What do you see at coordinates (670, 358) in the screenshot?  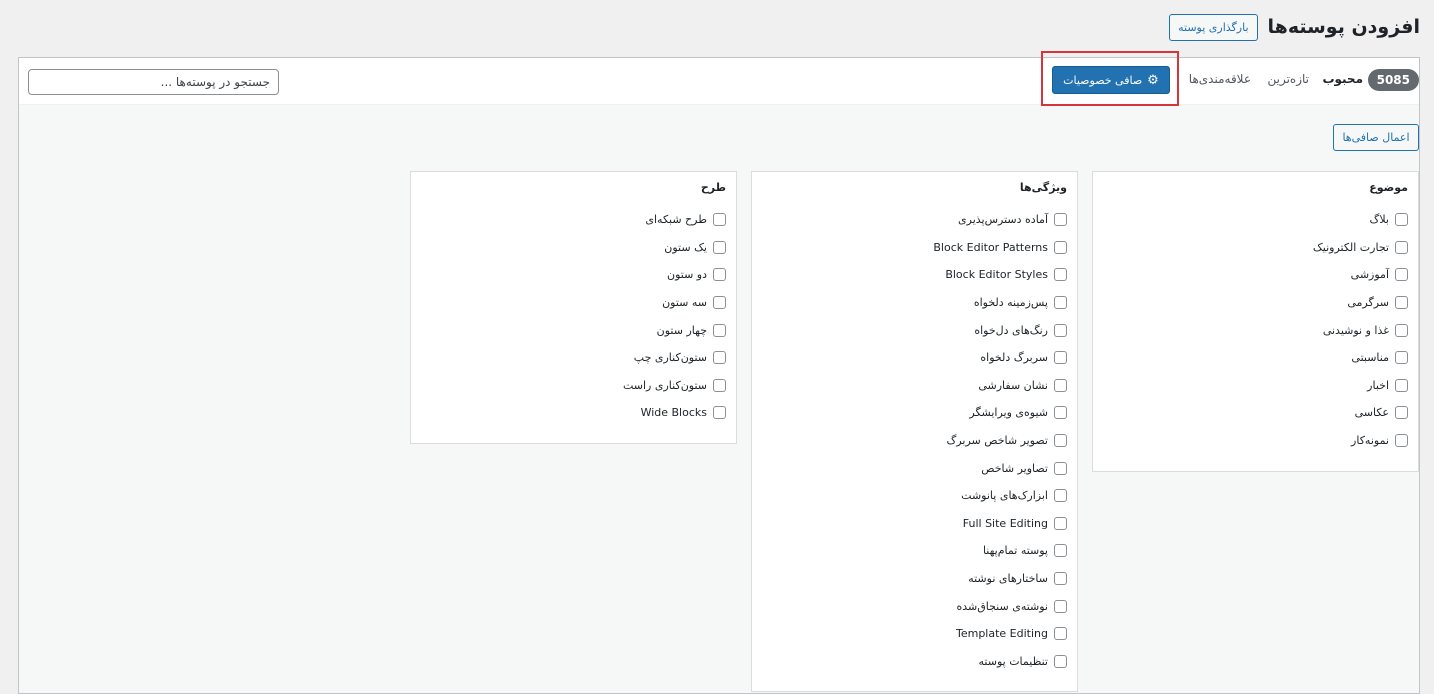 I see `filter-option-label: ستون‌کناری چپ` at bounding box center [670, 358].